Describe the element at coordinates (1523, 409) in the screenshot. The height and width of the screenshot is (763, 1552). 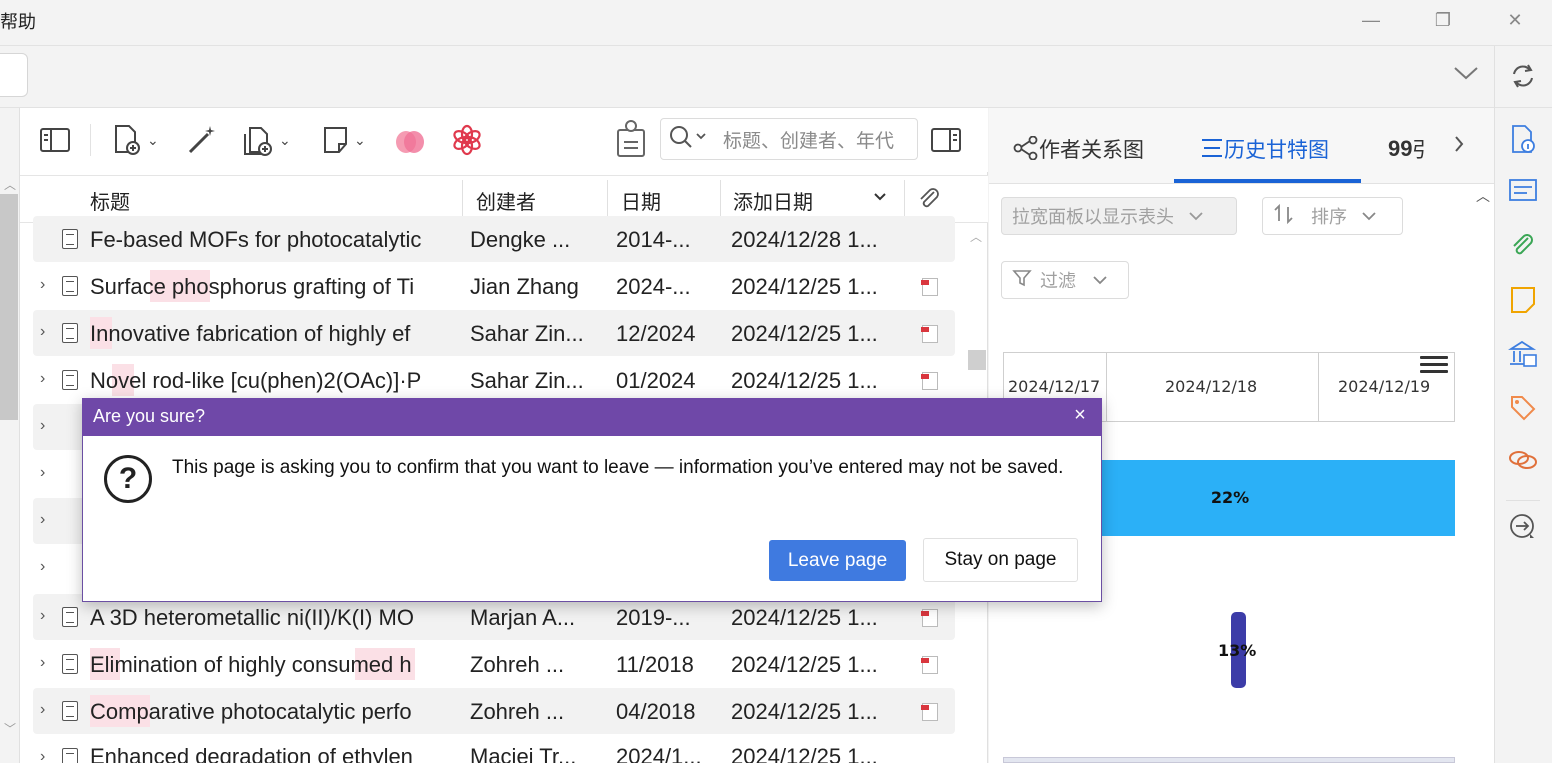
I see `tag-icon` at that location.